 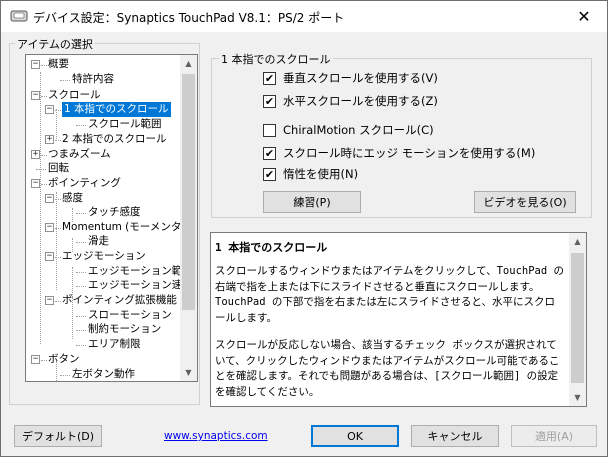 I want to click on tree-scrollbar: ▲ ▼, so click(x=188, y=218).